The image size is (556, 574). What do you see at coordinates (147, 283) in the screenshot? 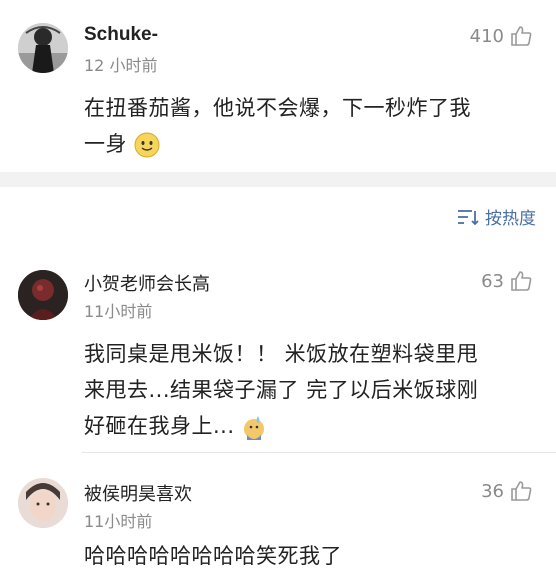
I see `comment-username: 小贺老师会长高` at bounding box center [147, 283].